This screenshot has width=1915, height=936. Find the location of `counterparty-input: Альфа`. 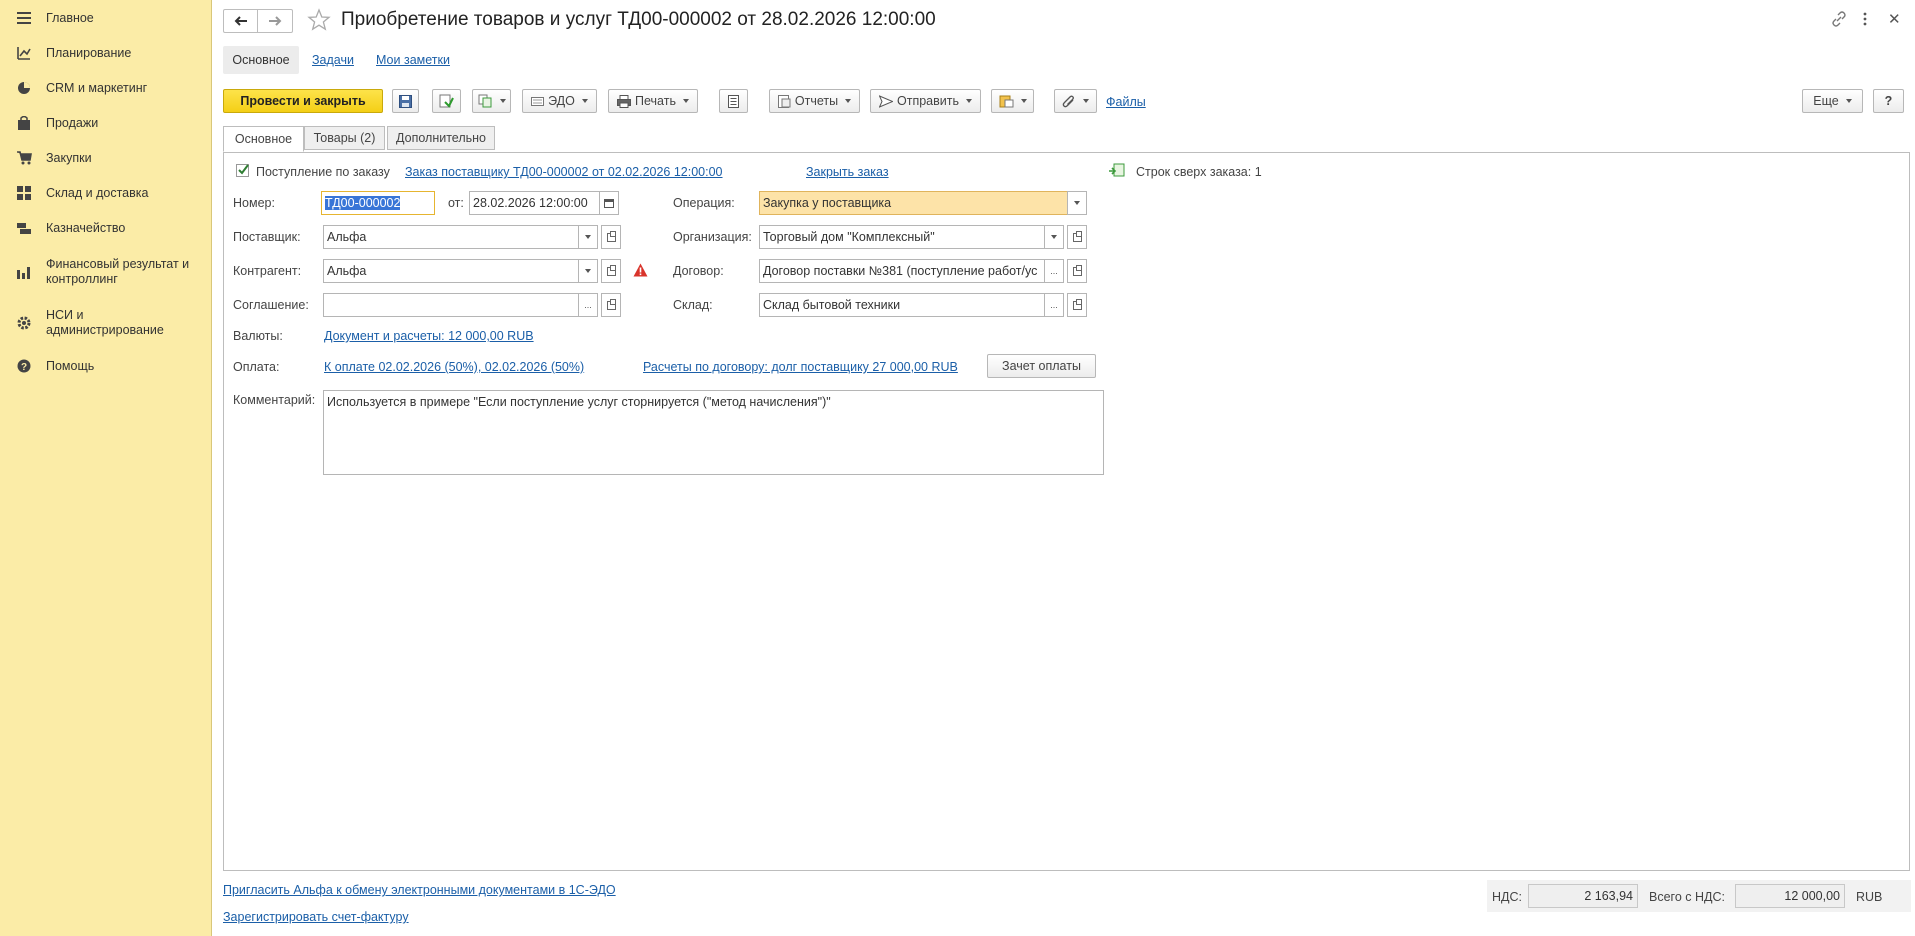

counterparty-input: Альфа is located at coordinates (451, 271).